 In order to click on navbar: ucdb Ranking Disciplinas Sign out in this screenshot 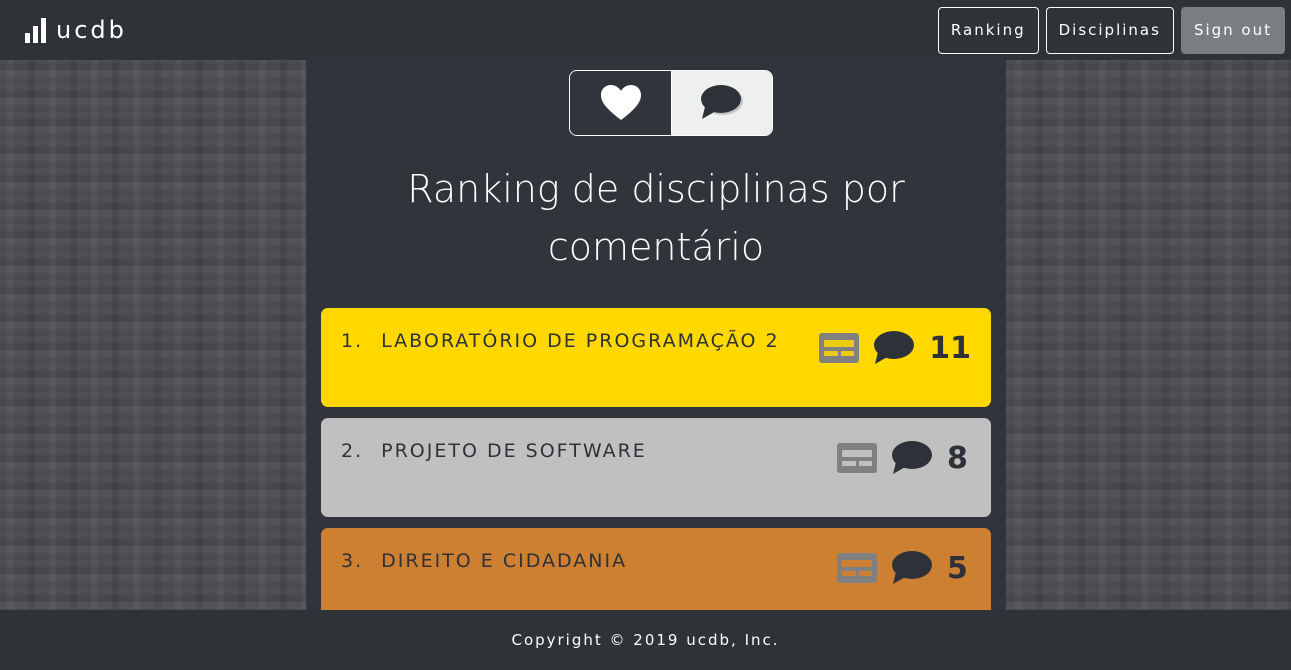, I will do `click(645, 30)`.